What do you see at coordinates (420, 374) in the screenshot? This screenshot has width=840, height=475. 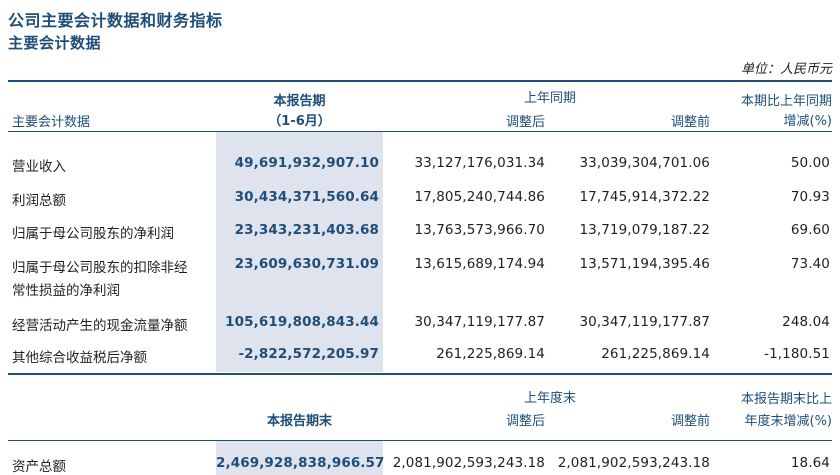 I see `table-section-rule` at bounding box center [420, 374].